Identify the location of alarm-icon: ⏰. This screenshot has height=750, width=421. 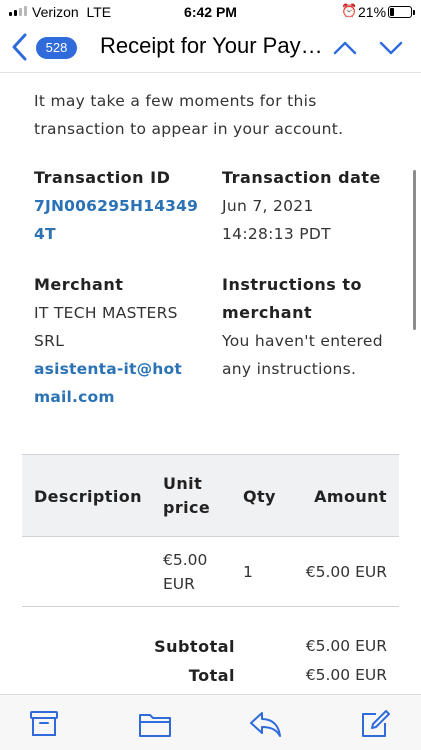
(349, 10).